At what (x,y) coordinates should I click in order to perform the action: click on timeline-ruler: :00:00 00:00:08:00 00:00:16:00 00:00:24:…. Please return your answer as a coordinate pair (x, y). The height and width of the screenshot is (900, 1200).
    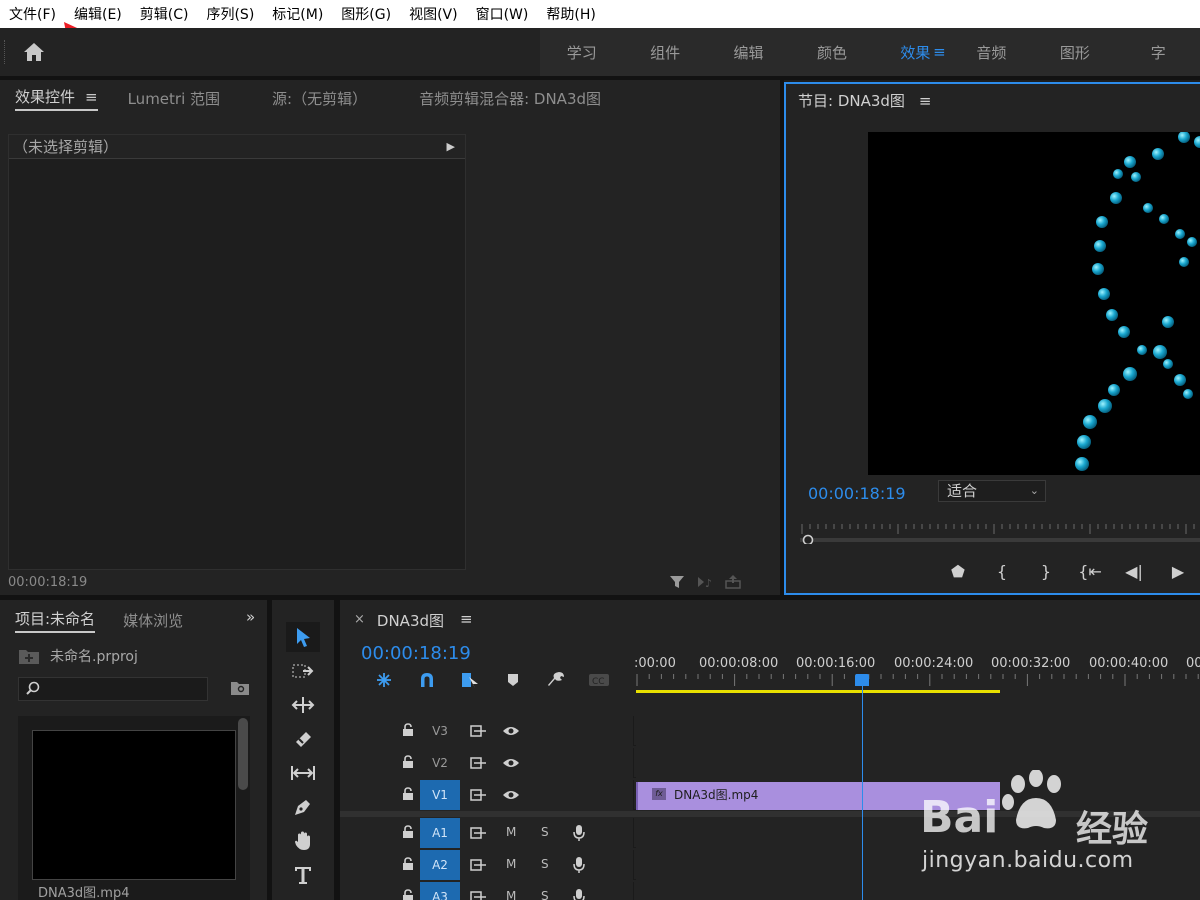
    Looking at the image, I should click on (917, 666).